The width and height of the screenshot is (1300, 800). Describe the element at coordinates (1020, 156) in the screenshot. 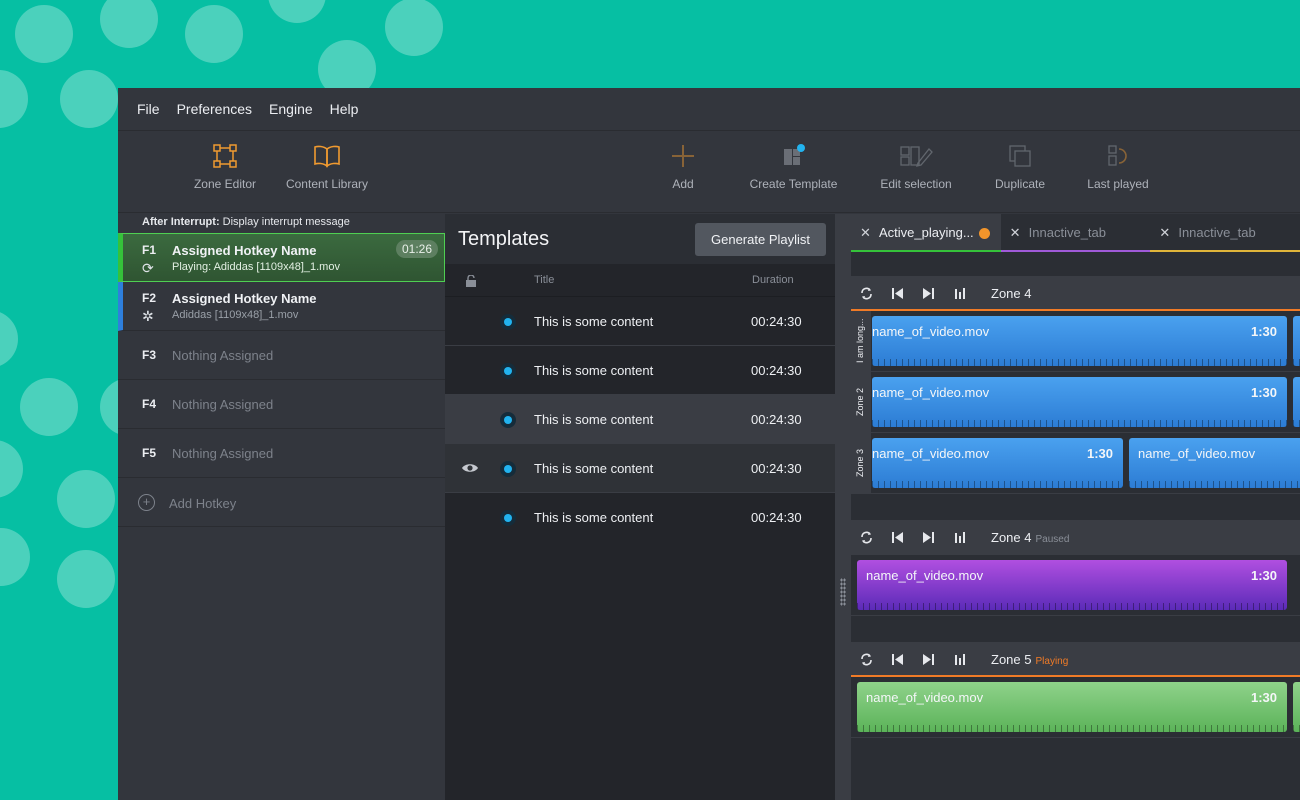

I see `duplicate-icon` at that location.